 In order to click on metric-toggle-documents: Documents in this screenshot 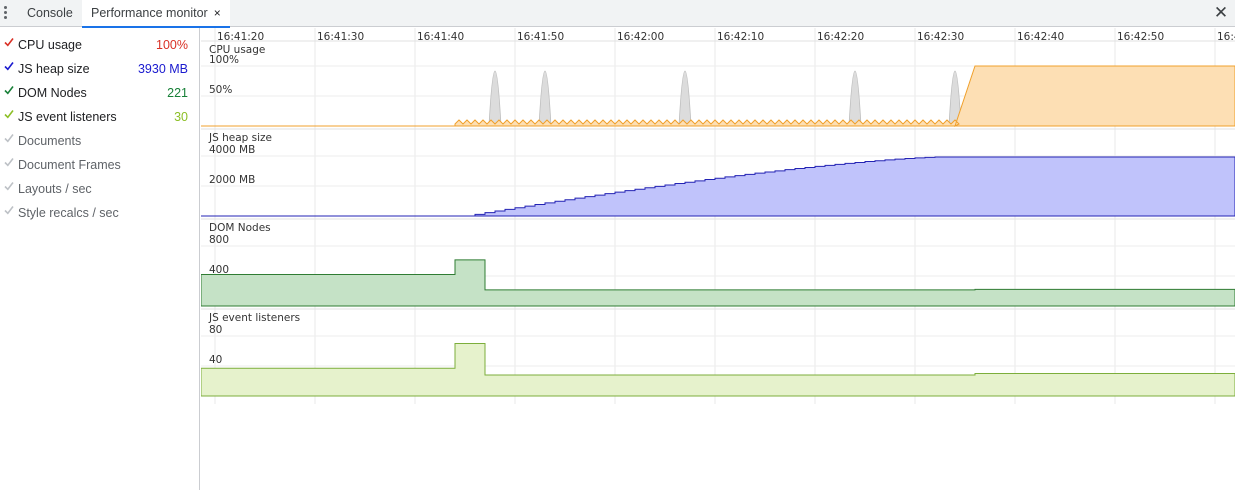, I will do `click(100, 141)`.